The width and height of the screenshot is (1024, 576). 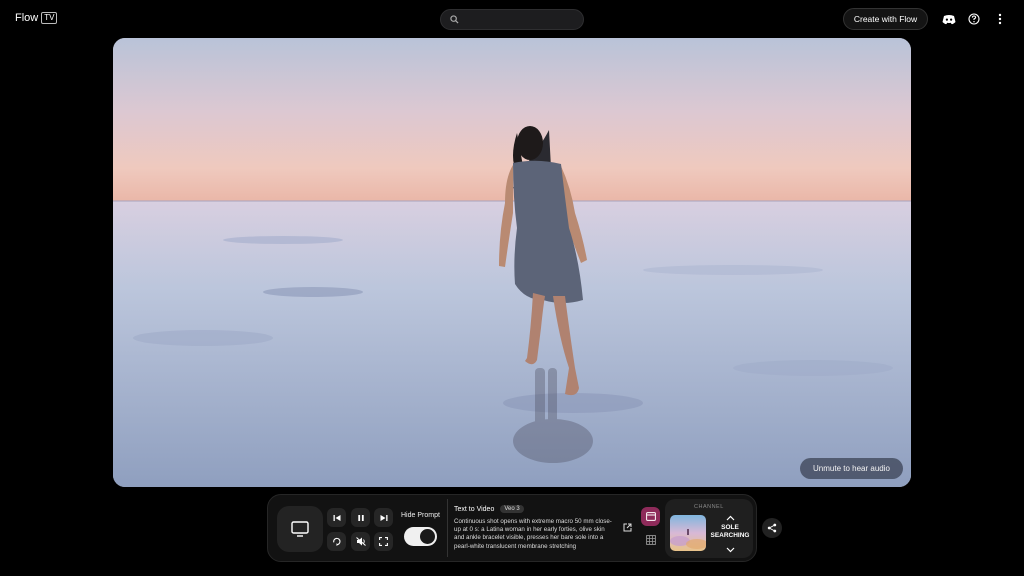 I want to click on fullscreen-icon, so click(x=383, y=541).